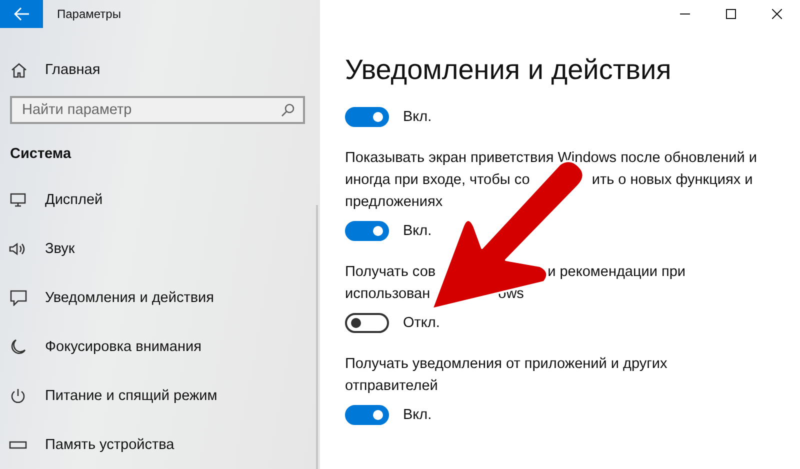 The height and width of the screenshot is (469, 800). I want to click on setting-description: Получать уведомления от приложений и других, so click(506, 364).